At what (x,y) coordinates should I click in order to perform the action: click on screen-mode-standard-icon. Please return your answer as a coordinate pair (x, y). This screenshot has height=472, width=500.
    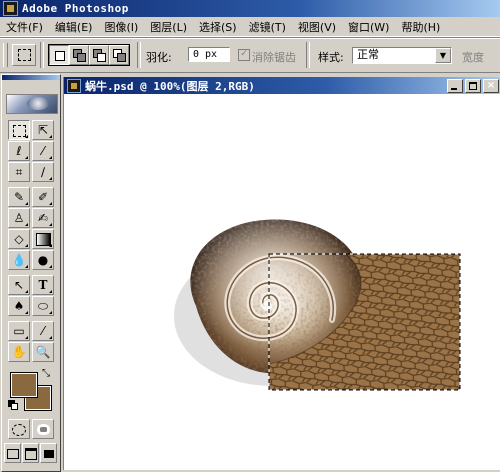
    Looking at the image, I should click on (12, 453).